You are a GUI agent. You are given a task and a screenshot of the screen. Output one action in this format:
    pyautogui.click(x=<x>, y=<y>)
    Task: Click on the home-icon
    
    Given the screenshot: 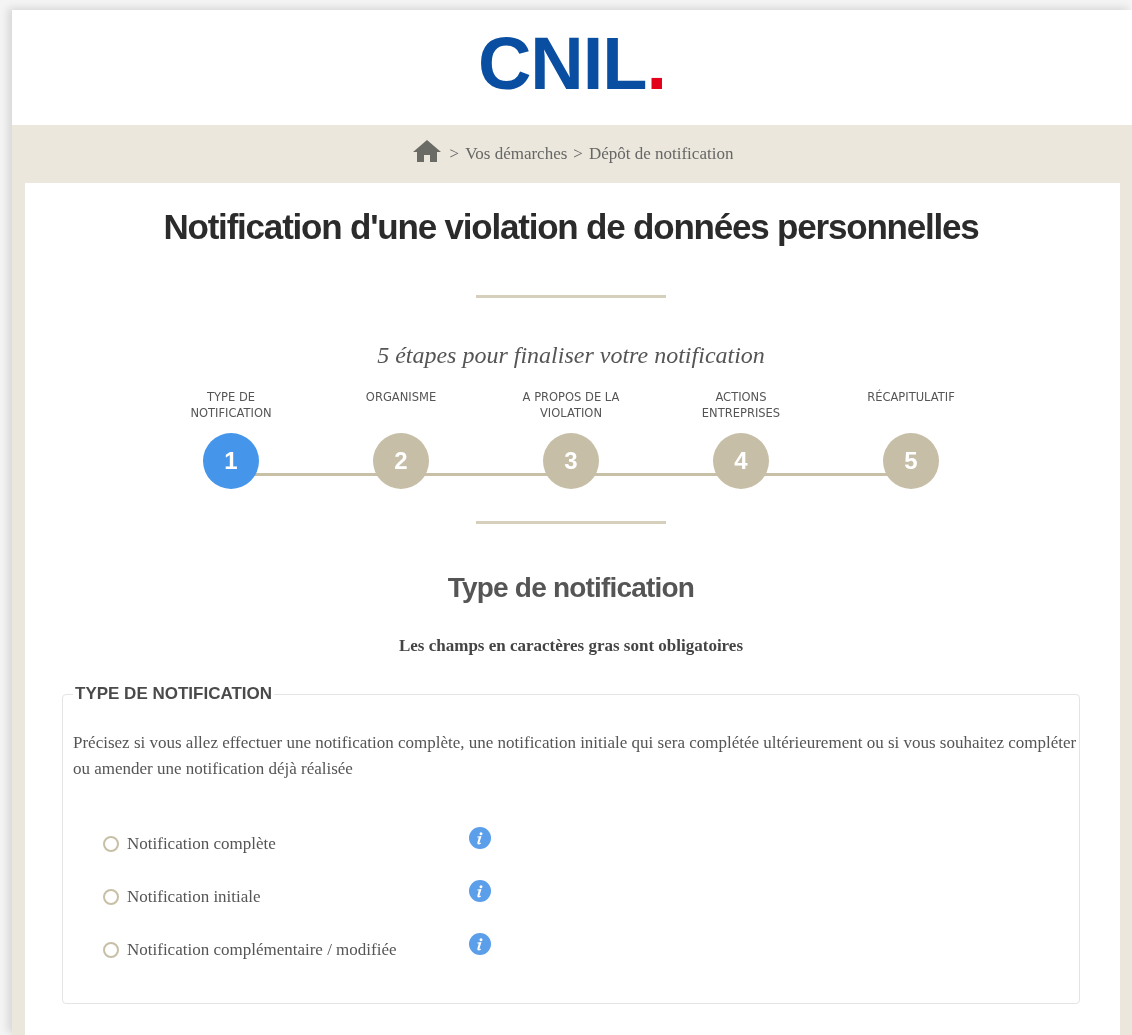 What is the action you would take?
    pyautogui.click(x=426, y=151)
    